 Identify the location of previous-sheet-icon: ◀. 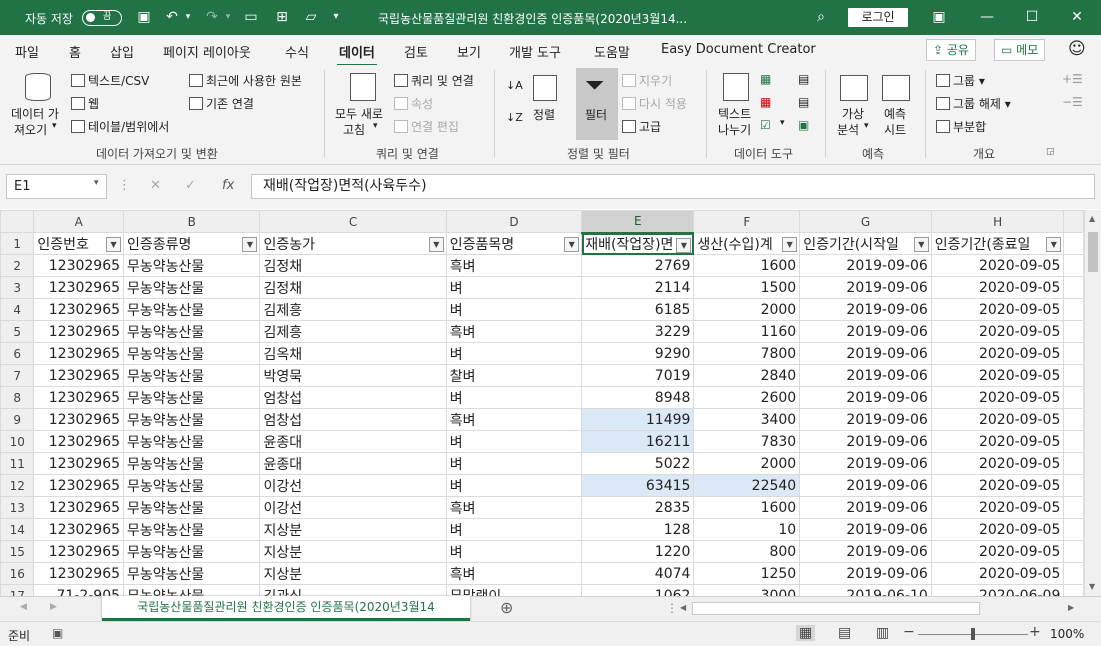
(23, 607).